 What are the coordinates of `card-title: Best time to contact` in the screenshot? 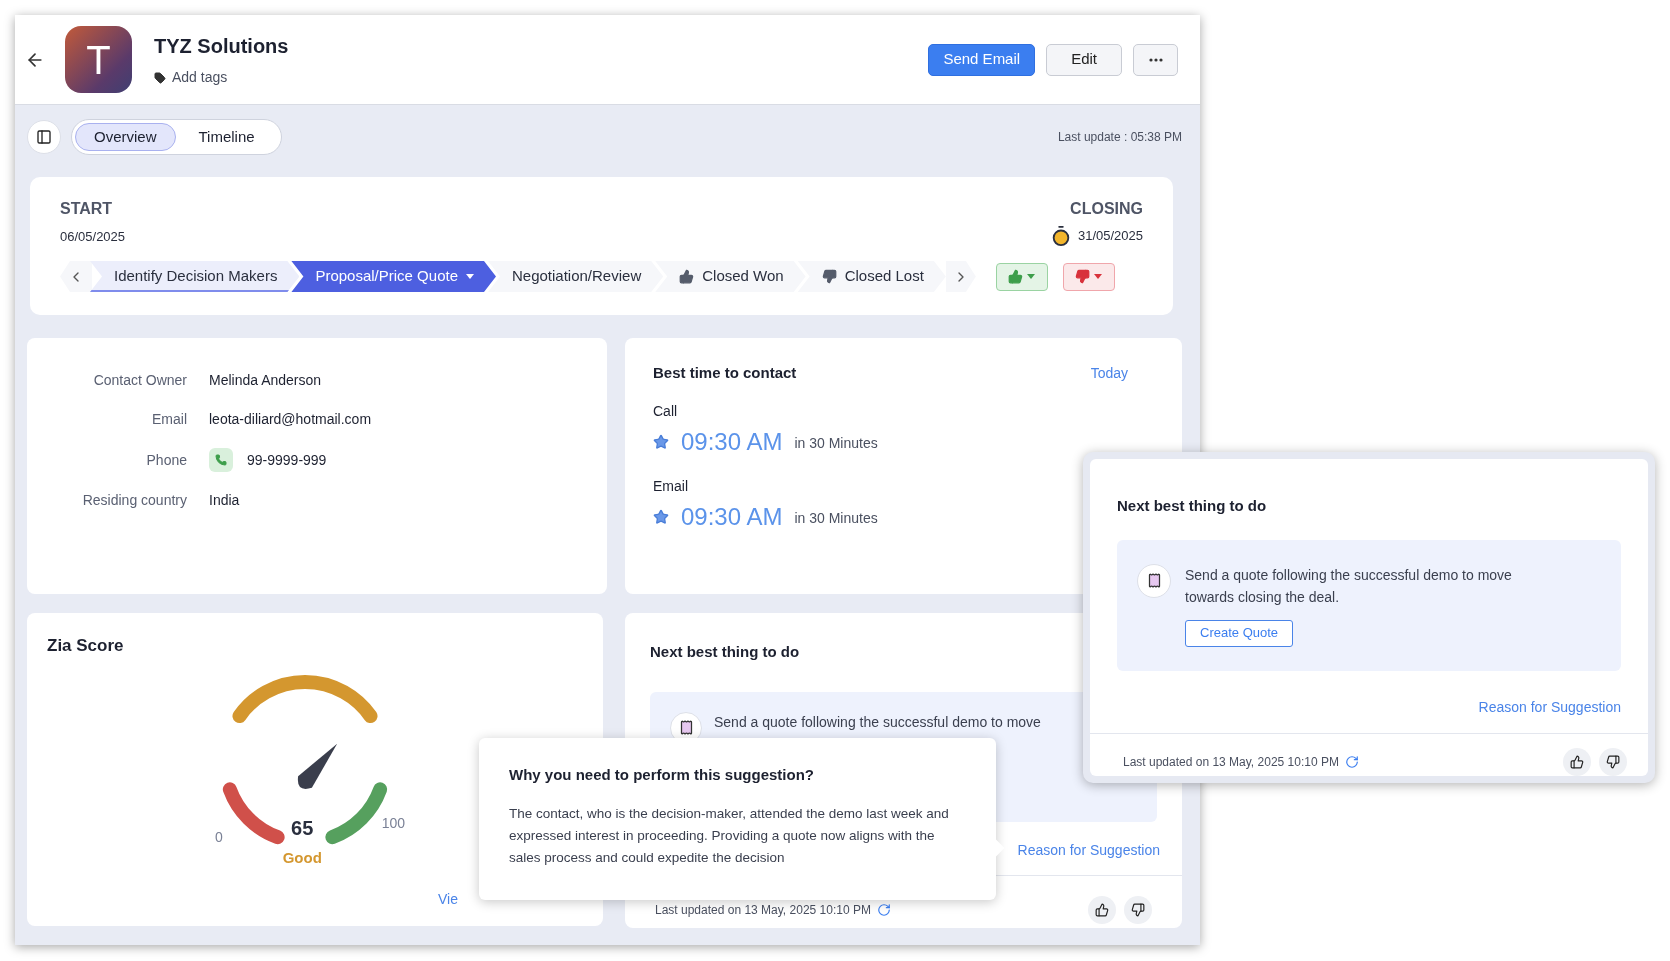 It's located at (725, 373).